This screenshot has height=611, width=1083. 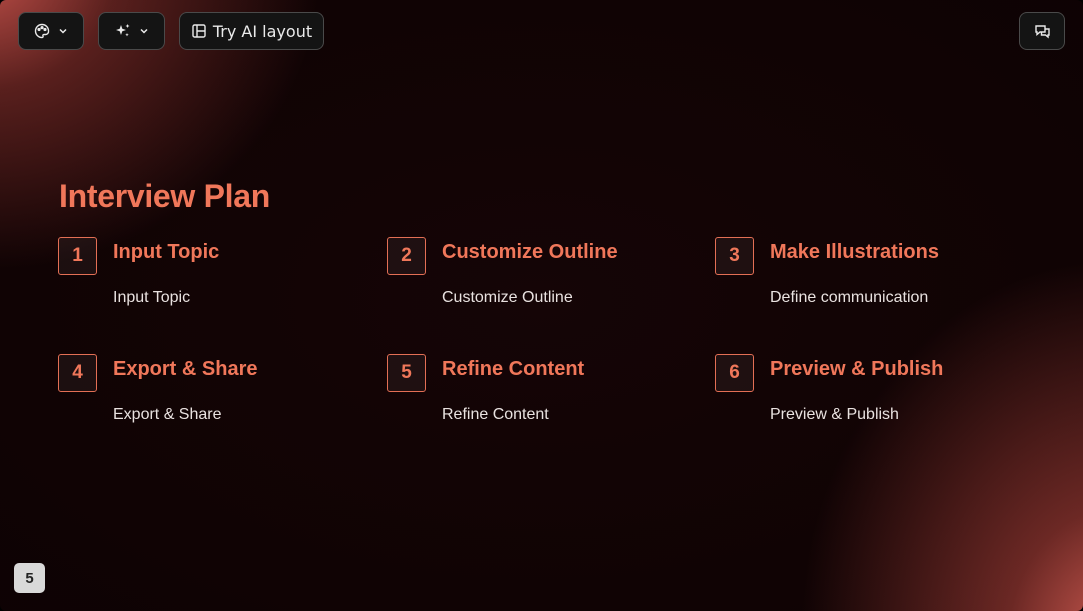 What do you see at coordinates (185, 369) in the screenshot?
I see `step-heading: Export & Share` at bounding box center [185, 369].